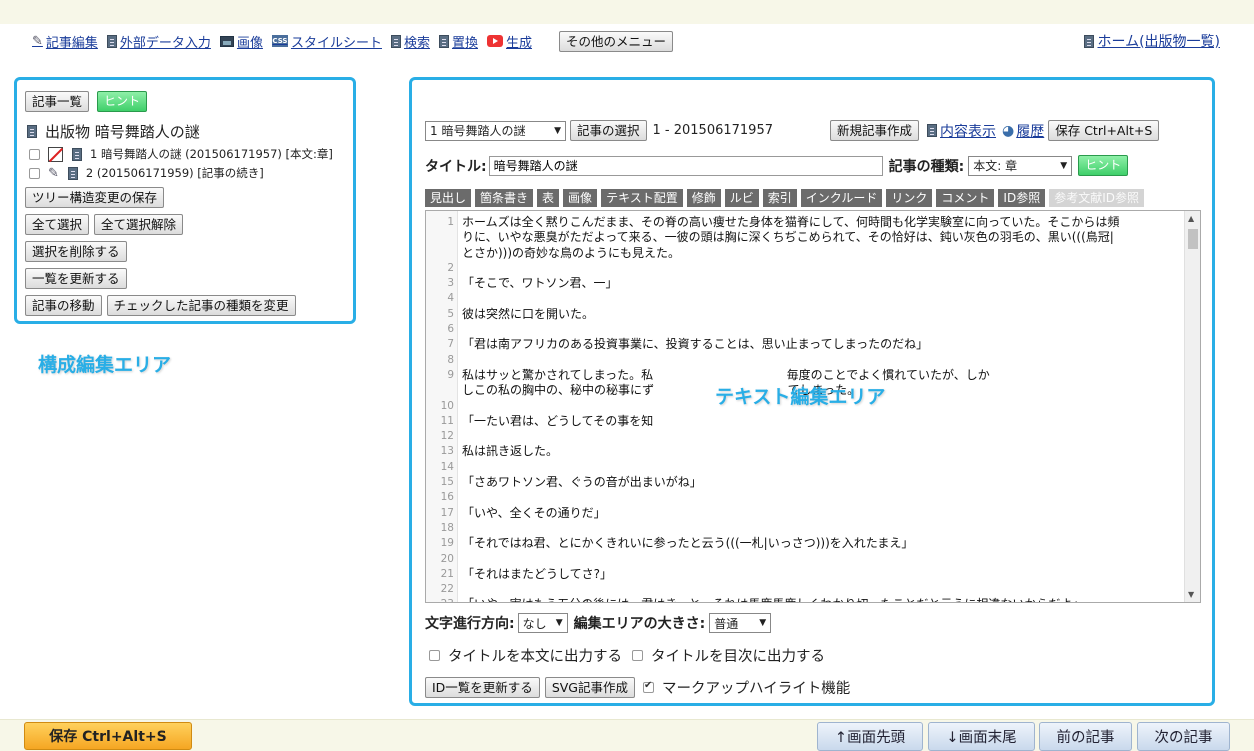 Image resolution: width=1254 pixels, height=751 pixels. What do you see at coordinates (616, 41) in the screenshot?
I see `other-menu-button: その他のメニュー` at bounding box center [616, 41].